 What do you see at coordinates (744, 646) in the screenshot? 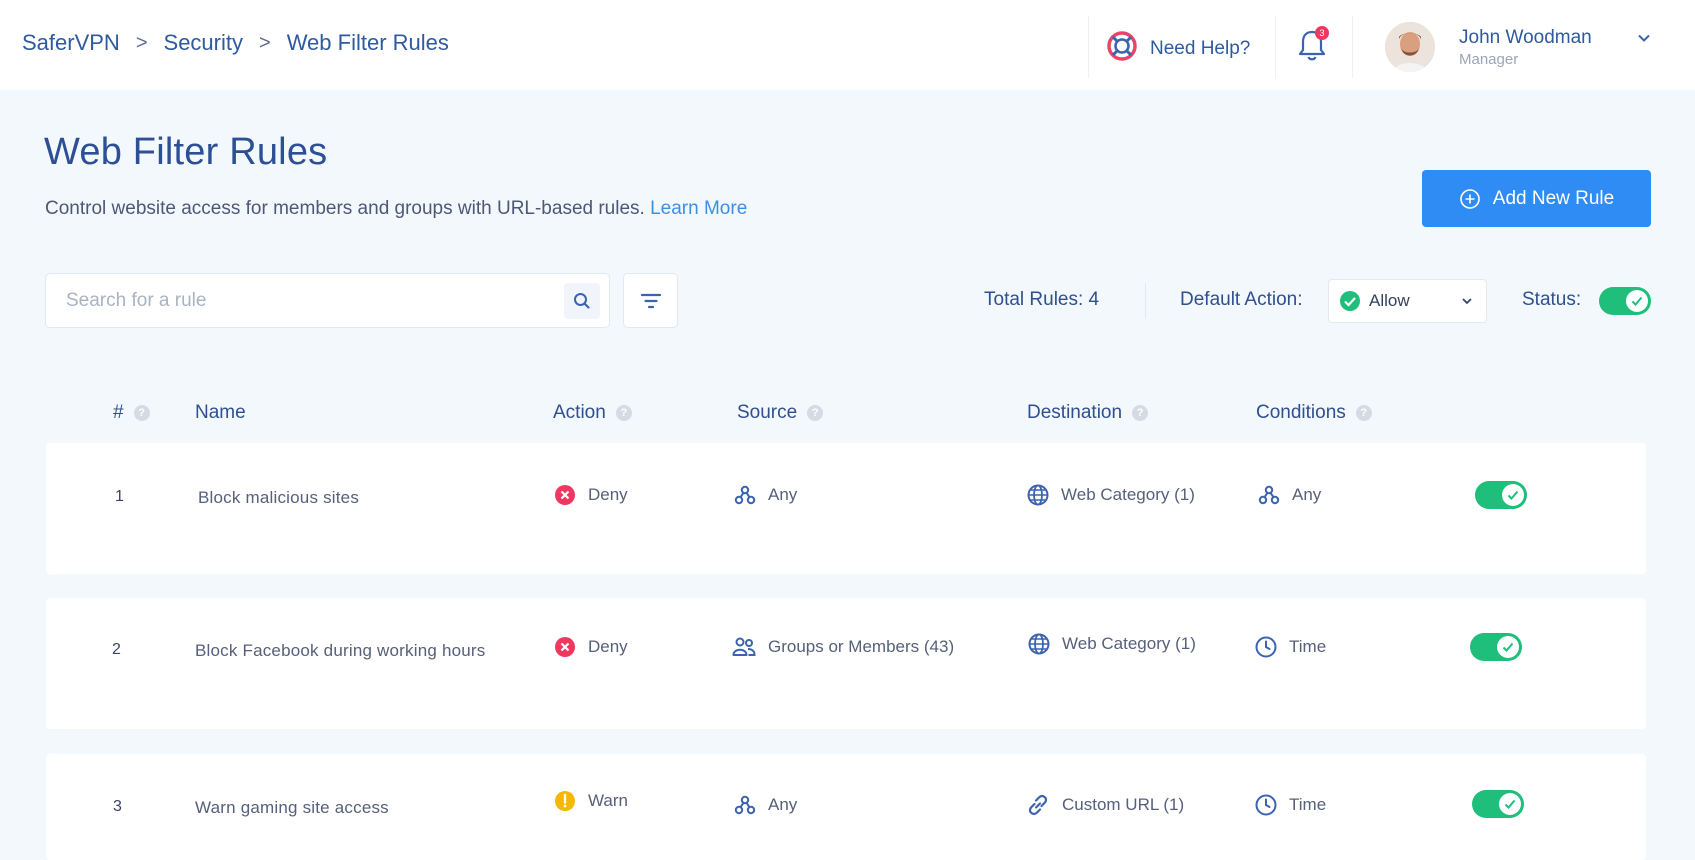
I see `users-icon` at bounding box center [744, 646].